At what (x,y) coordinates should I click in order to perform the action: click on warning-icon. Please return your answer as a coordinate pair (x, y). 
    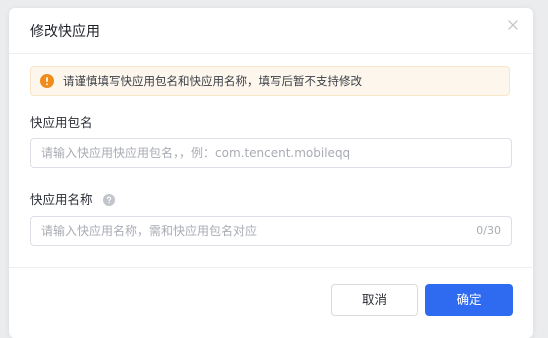
    Looking at the image, I should click on (47, 81).